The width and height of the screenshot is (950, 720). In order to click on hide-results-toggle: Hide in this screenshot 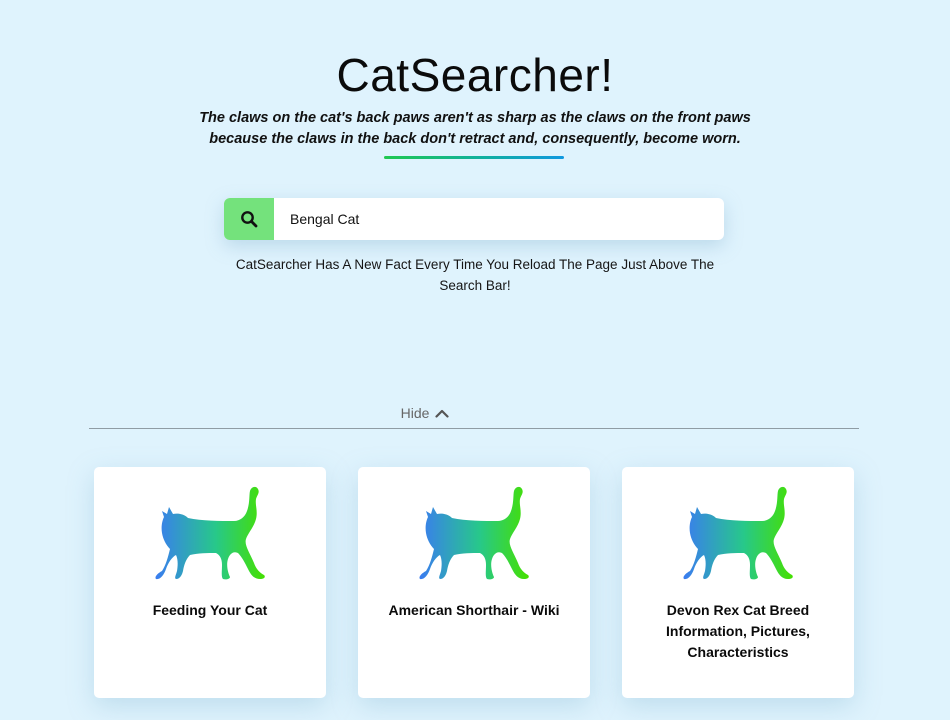, I will do `click(425, 413)`.